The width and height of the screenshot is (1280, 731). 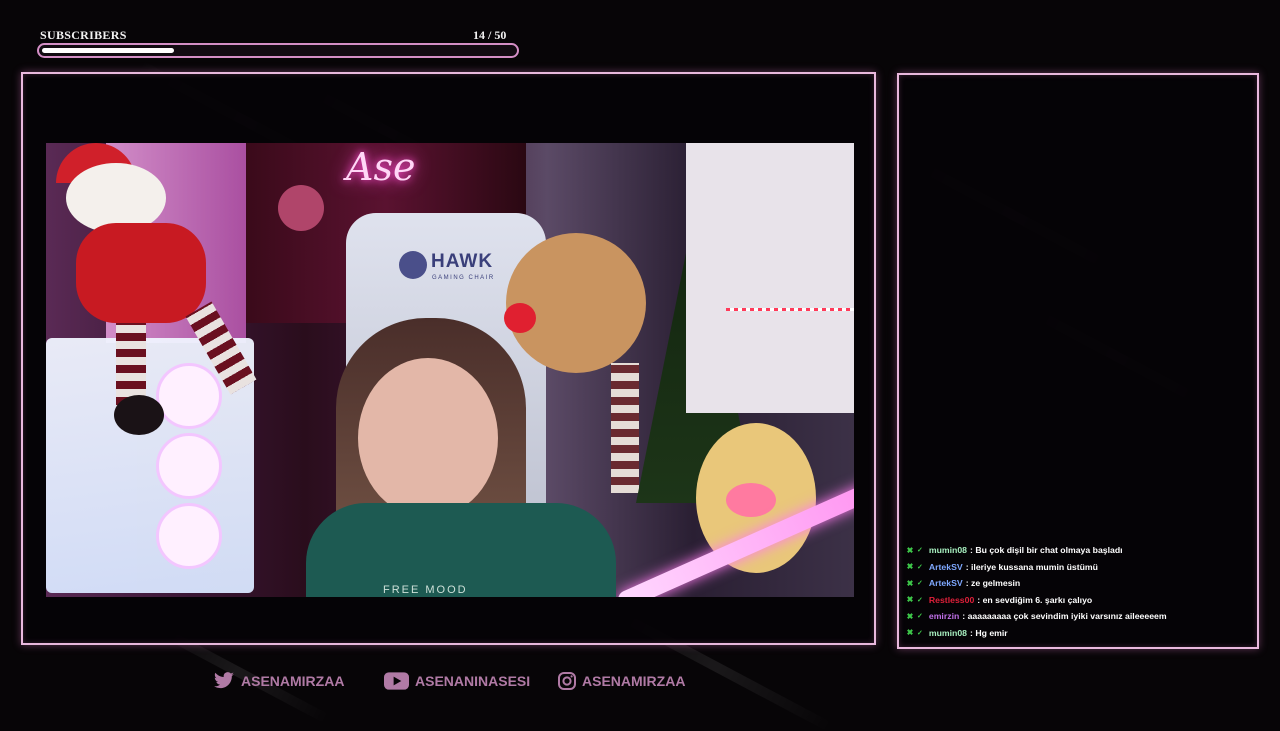 I want to click on chat-username: emirzin, so click(x=944, y=616).